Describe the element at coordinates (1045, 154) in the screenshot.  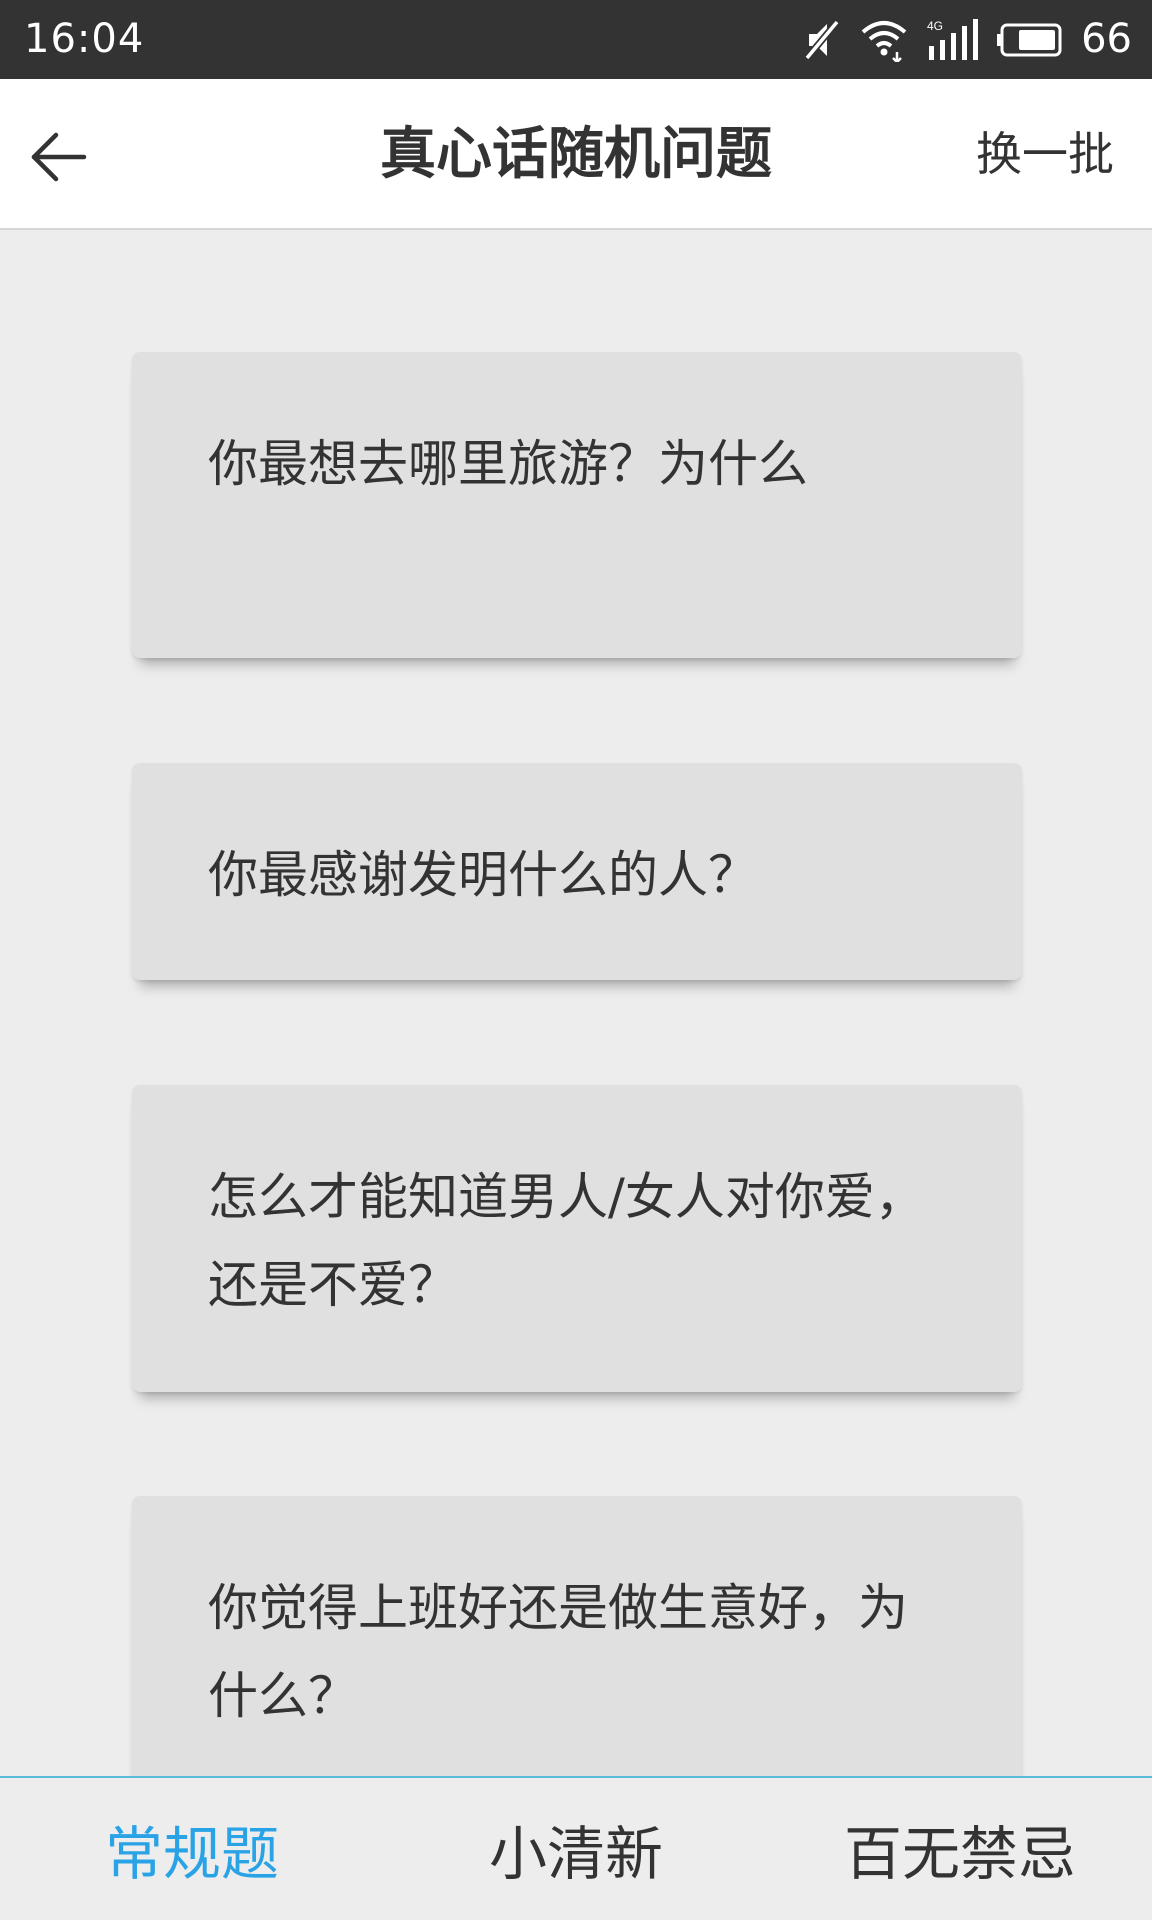
I see `refresh-button: 换一批` at that location.